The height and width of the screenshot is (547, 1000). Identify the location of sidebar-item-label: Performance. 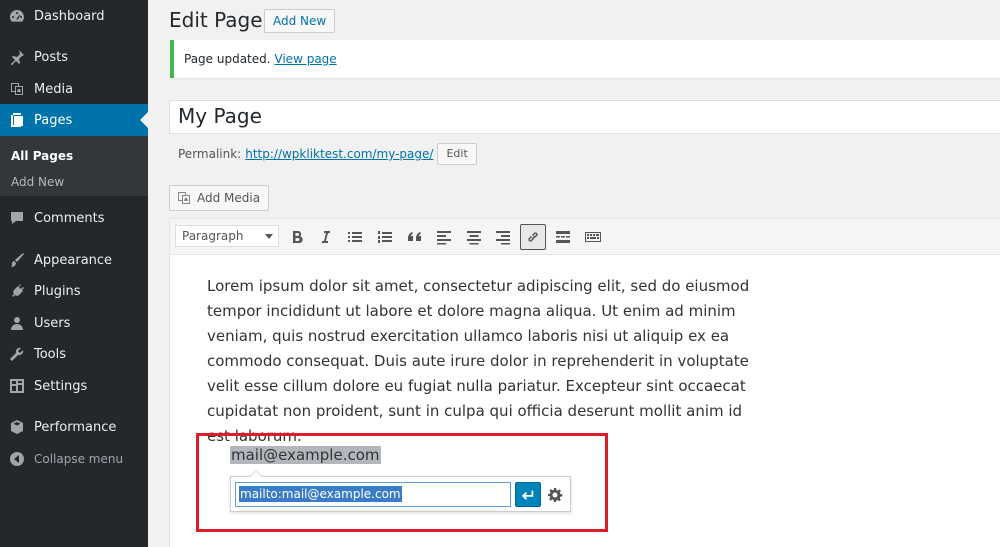
(75, 427).